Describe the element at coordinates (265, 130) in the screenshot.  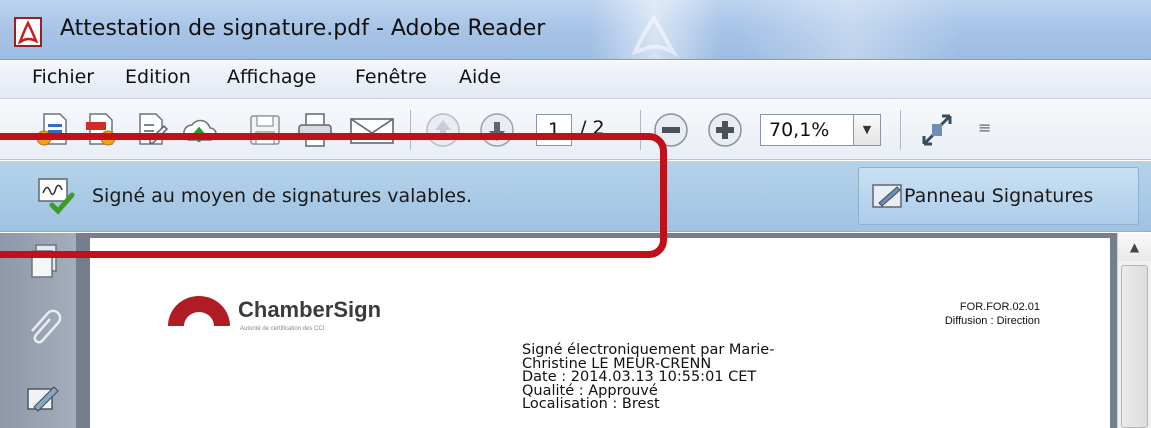
I see `save-icon` at that location.